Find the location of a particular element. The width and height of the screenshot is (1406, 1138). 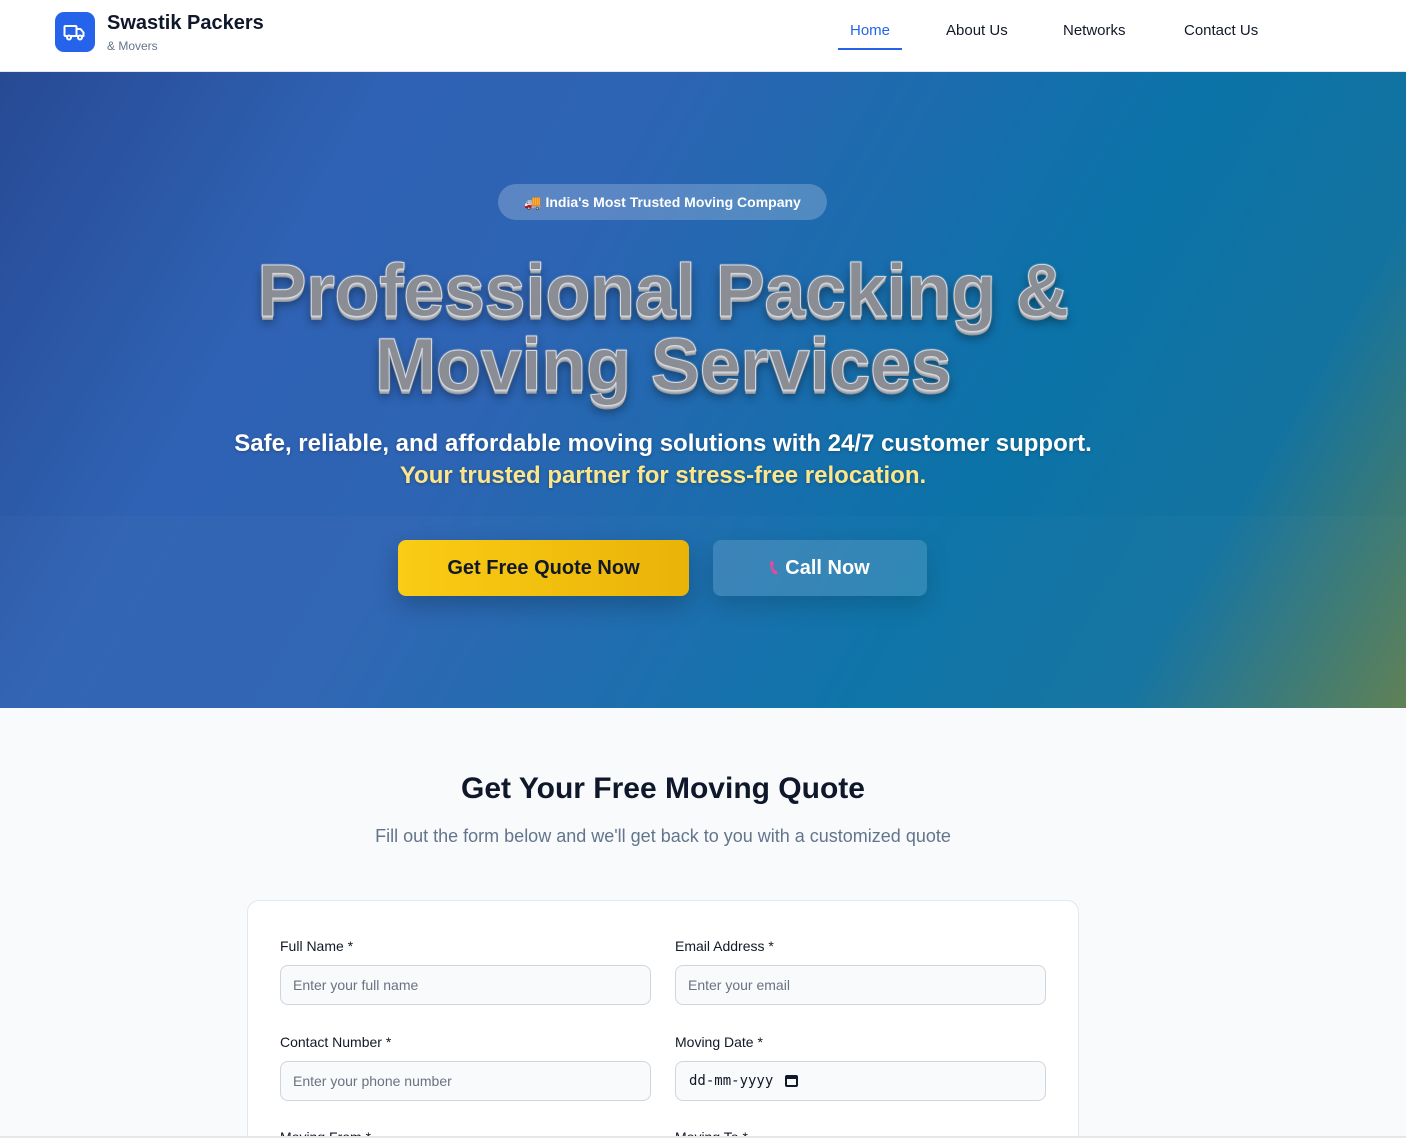

hero-title-line1: Professional Packing & is located at coordinates (663, 290).